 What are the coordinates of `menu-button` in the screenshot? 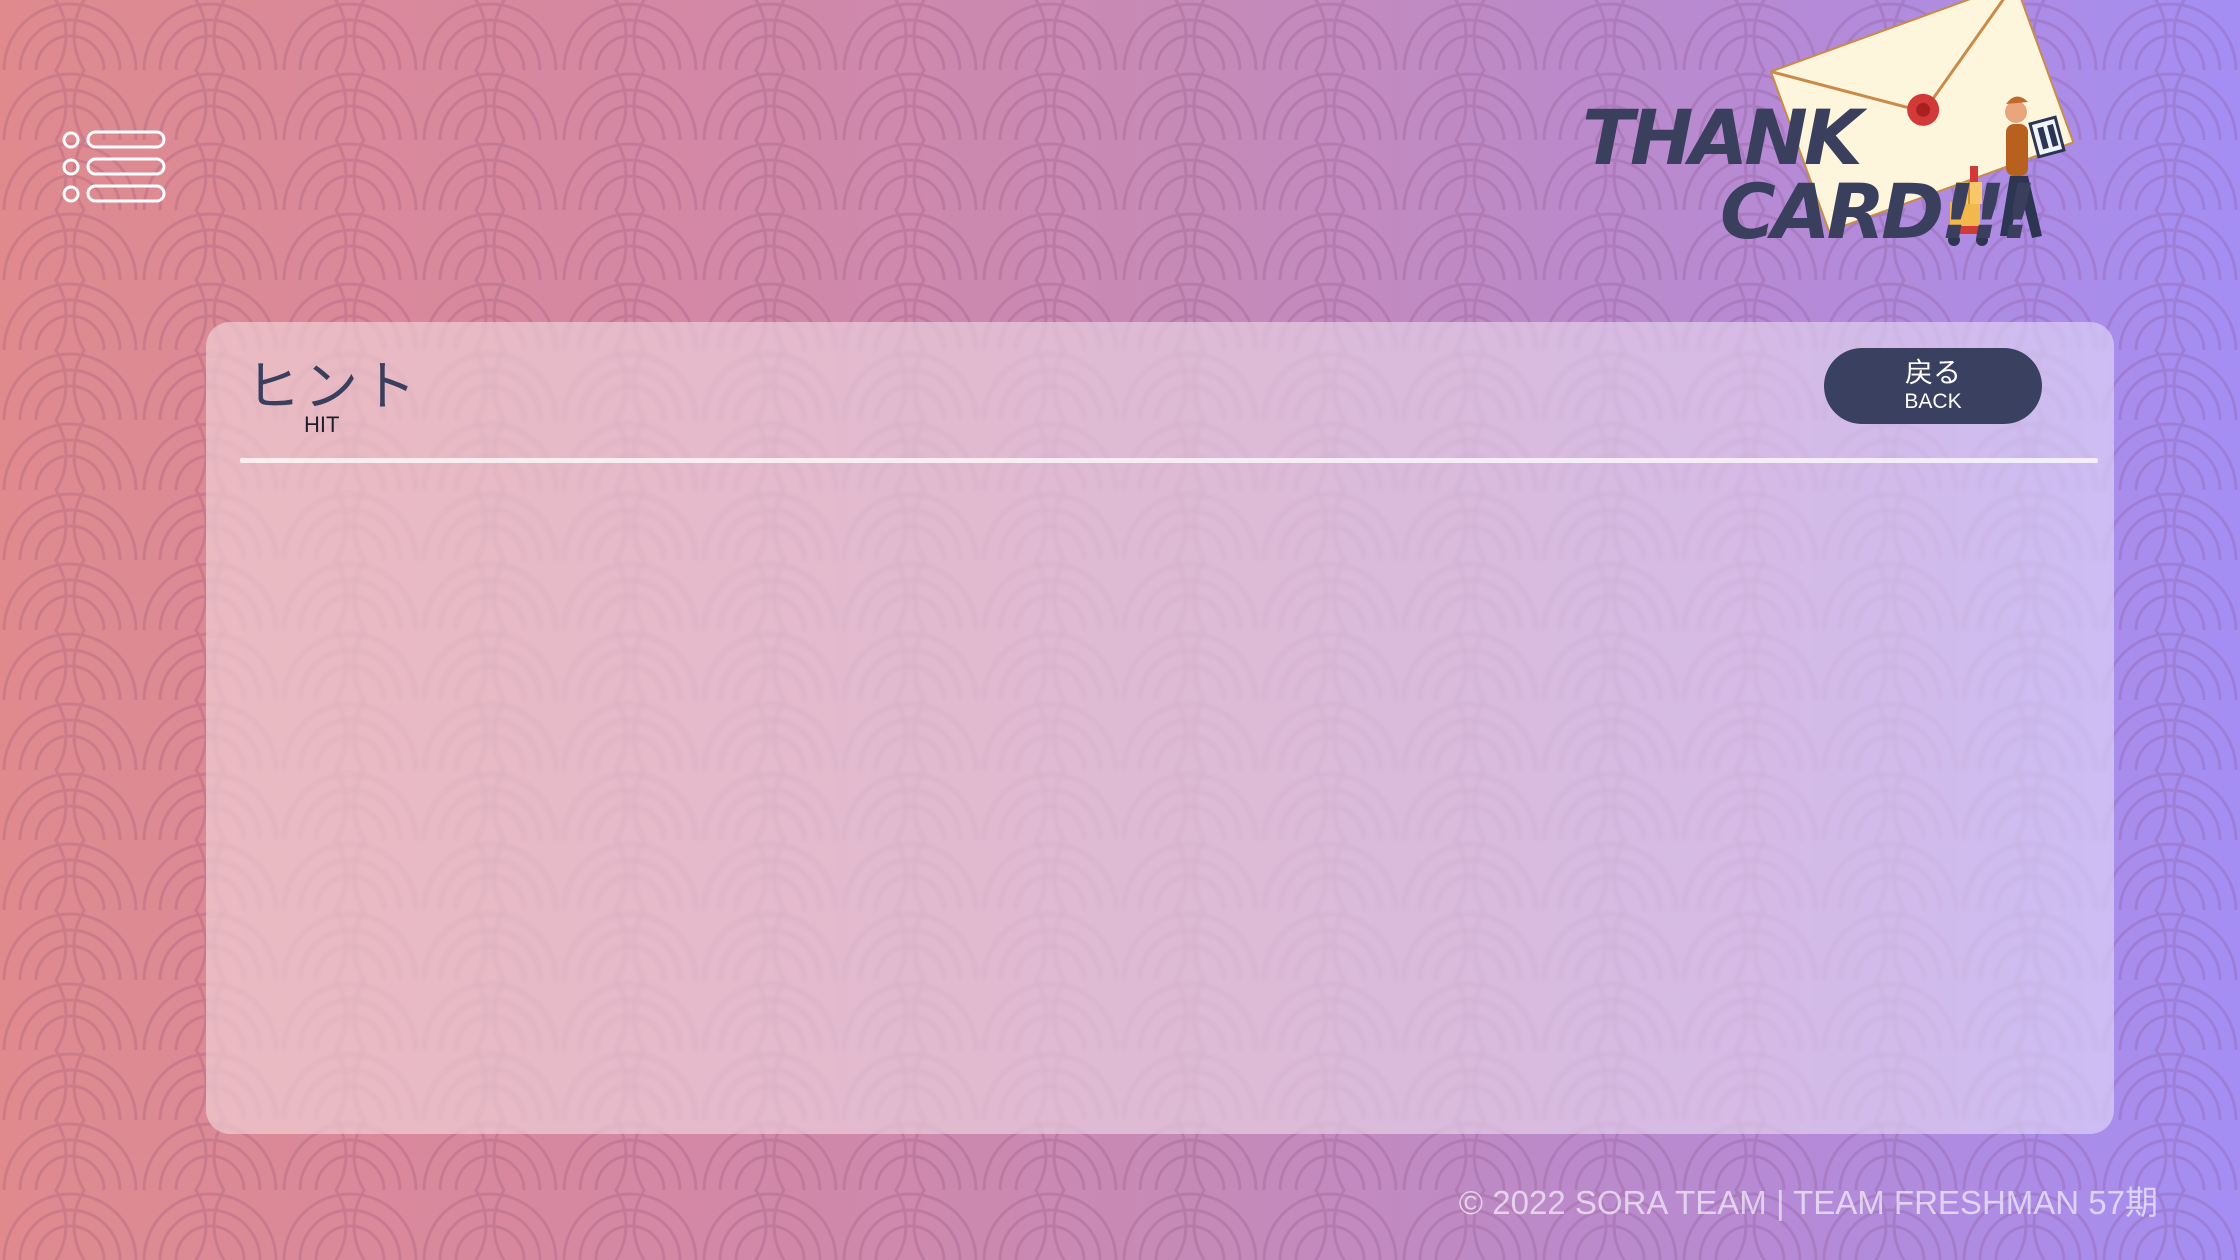 It's located at (115, 168).